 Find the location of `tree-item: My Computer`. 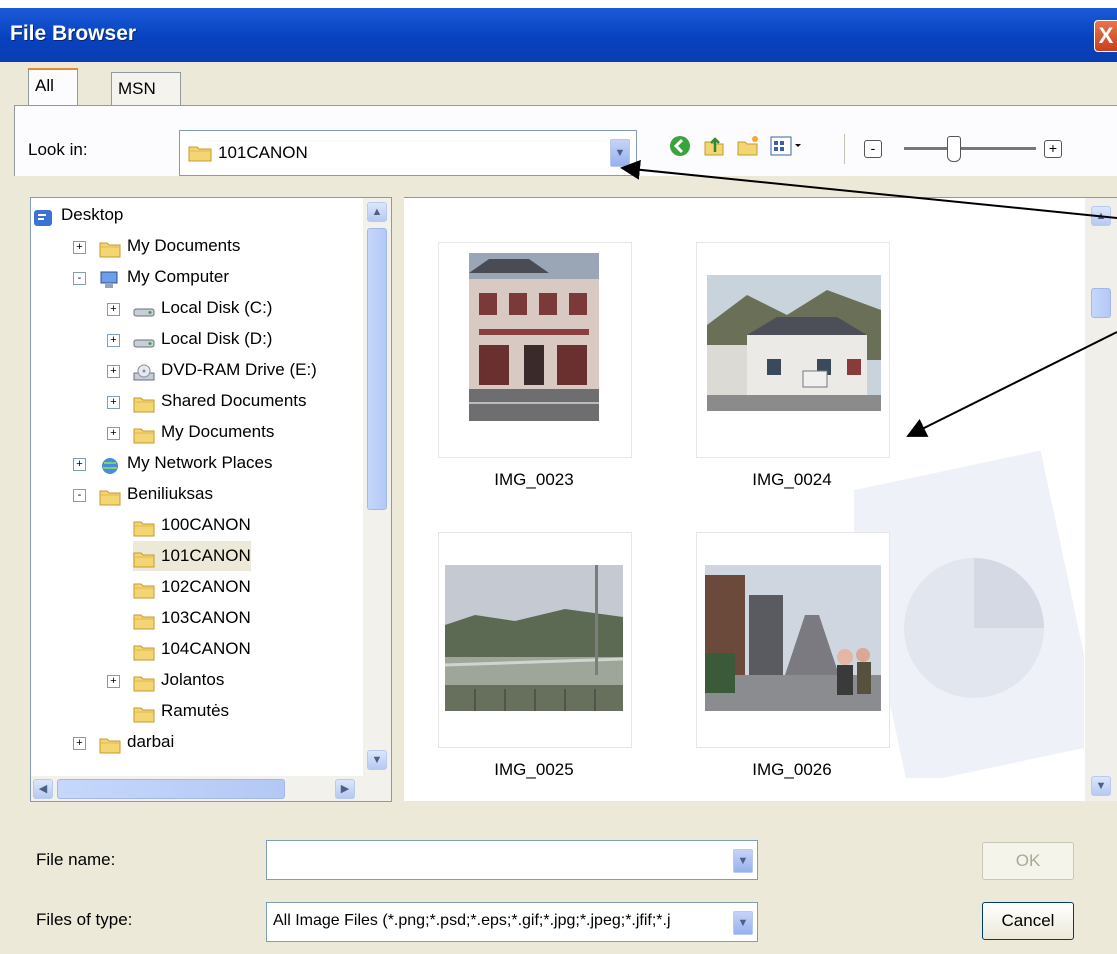

tree-item: My Computer is located at coordinates (164, 277).